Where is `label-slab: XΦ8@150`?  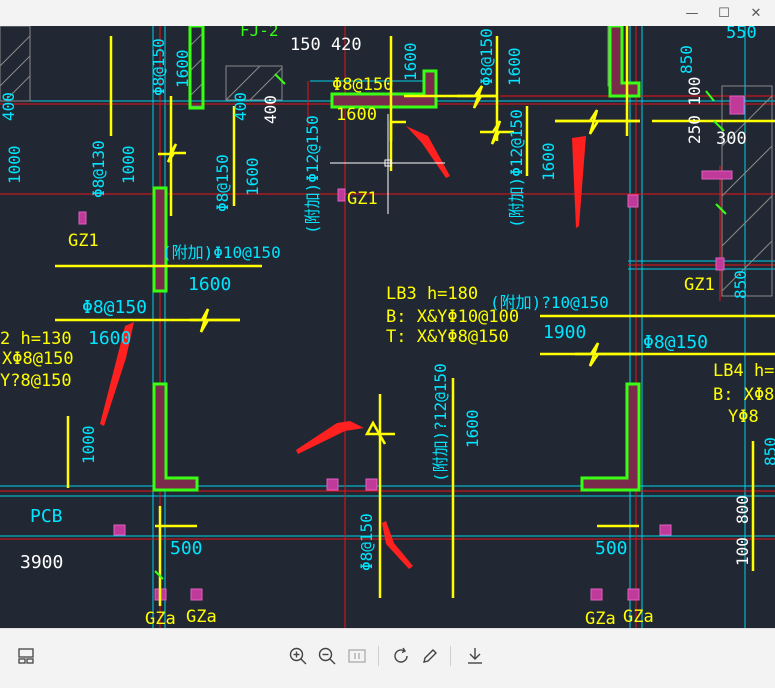
label-slab: XΦ8@150 is located at coordinates (38, 359).